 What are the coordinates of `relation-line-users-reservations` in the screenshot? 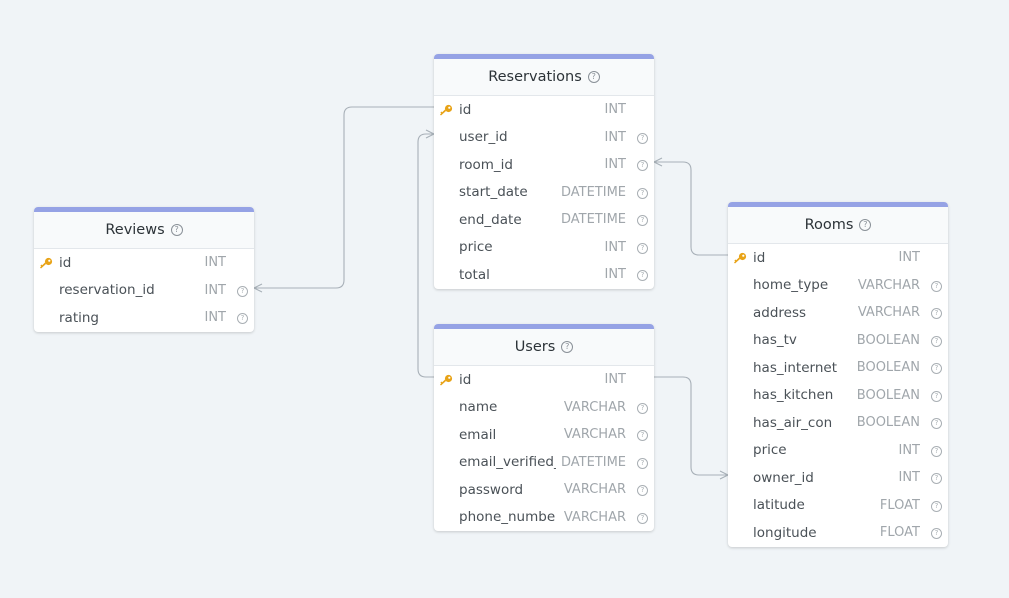 It's located at (425, 255).